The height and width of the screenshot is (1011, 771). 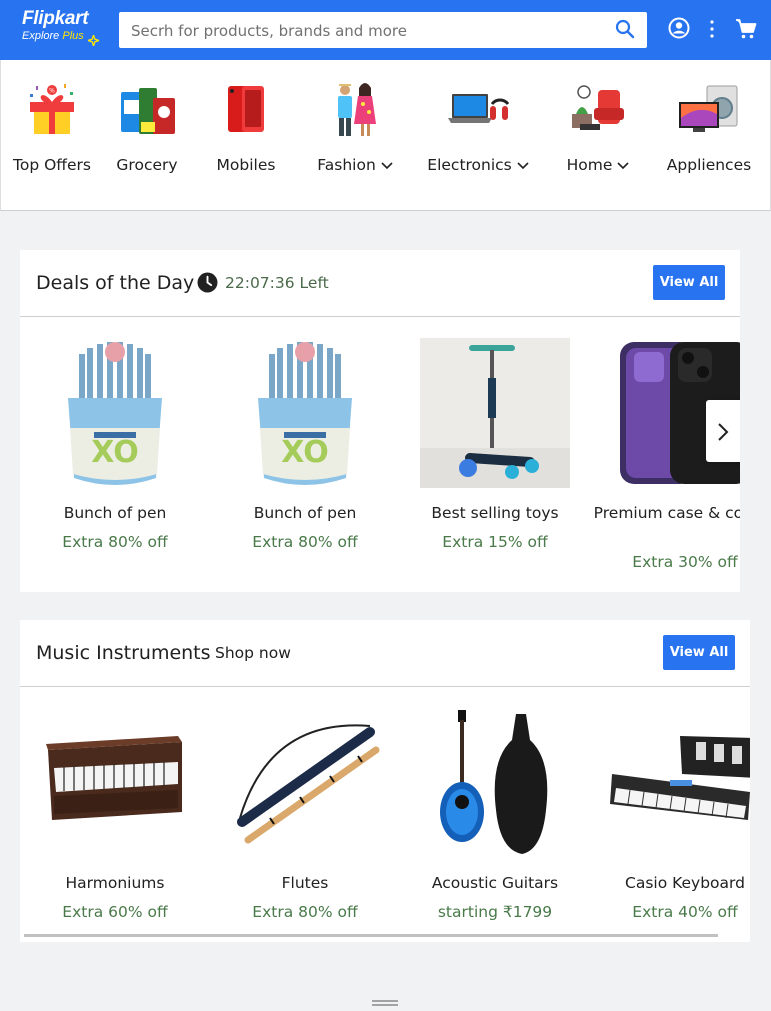 I want to click on scooter-image, so click(x=495, y=413).